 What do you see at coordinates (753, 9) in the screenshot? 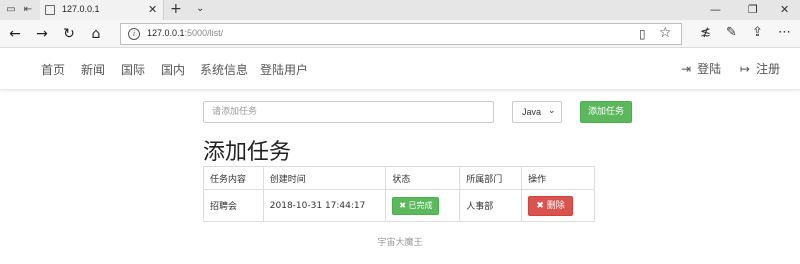
I see `restore-icon: ❐` at bounding box center [753, 9].